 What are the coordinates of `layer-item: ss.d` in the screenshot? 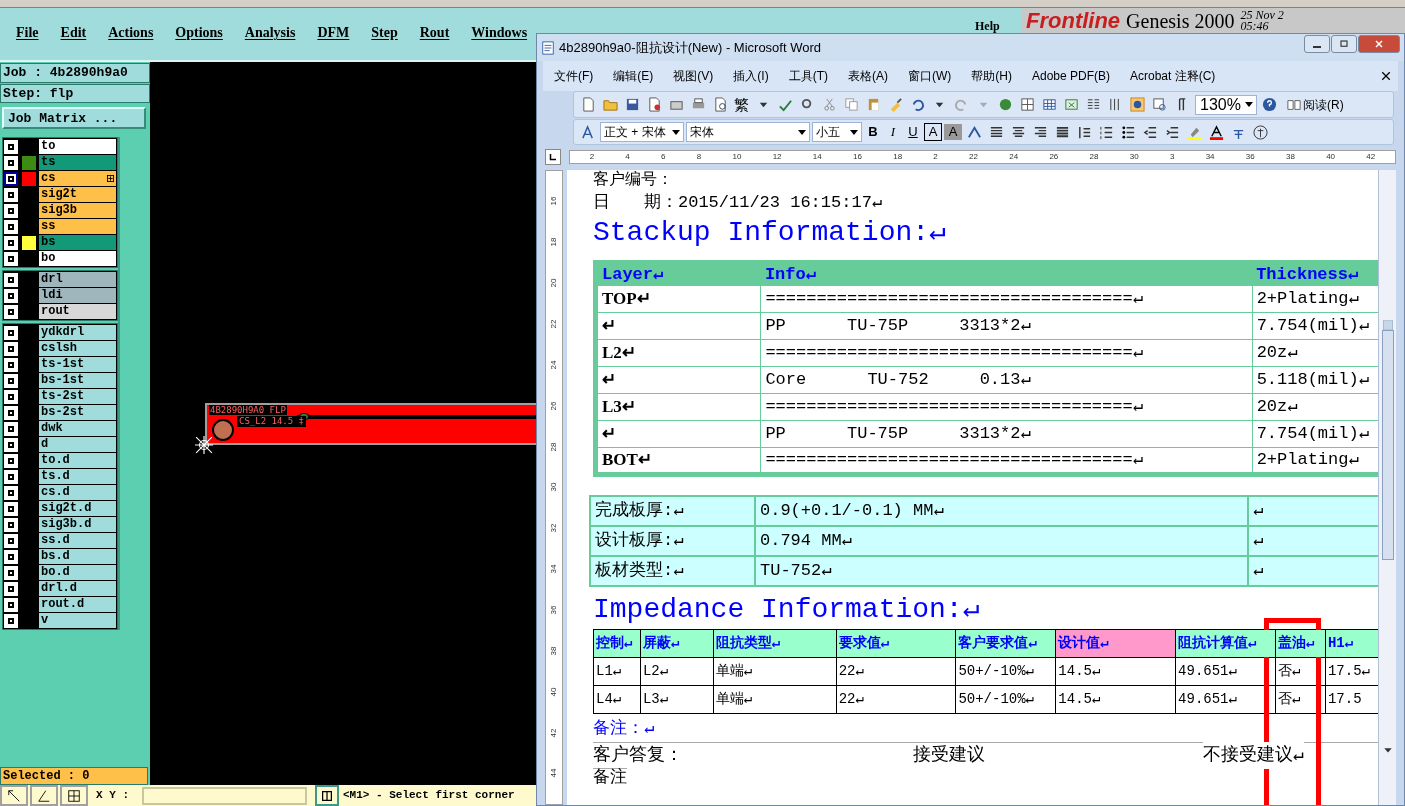 It's located at (77, 540).